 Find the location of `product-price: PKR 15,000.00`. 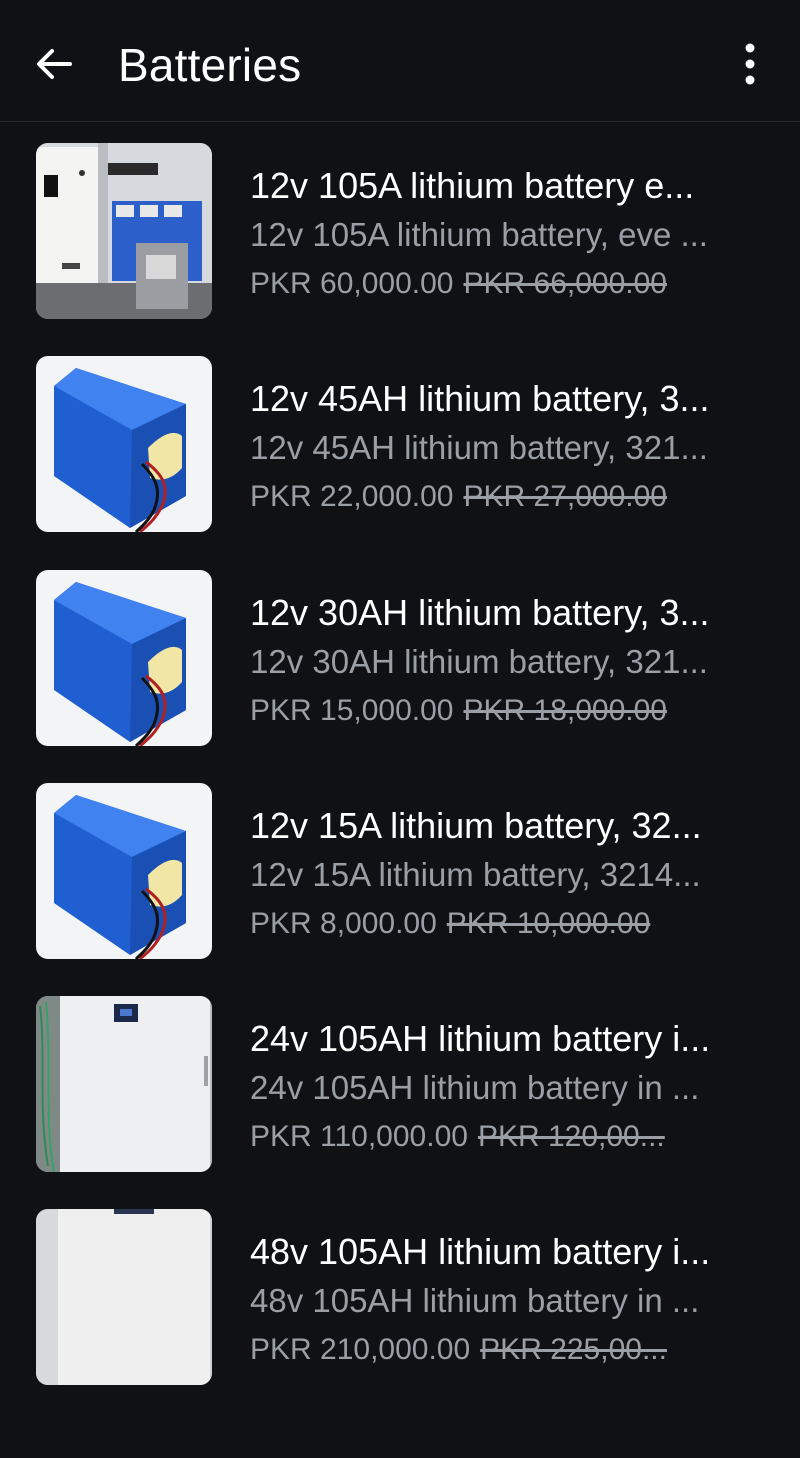

product-price: PKR 15,000.00 is located at coordinates (352, 710).